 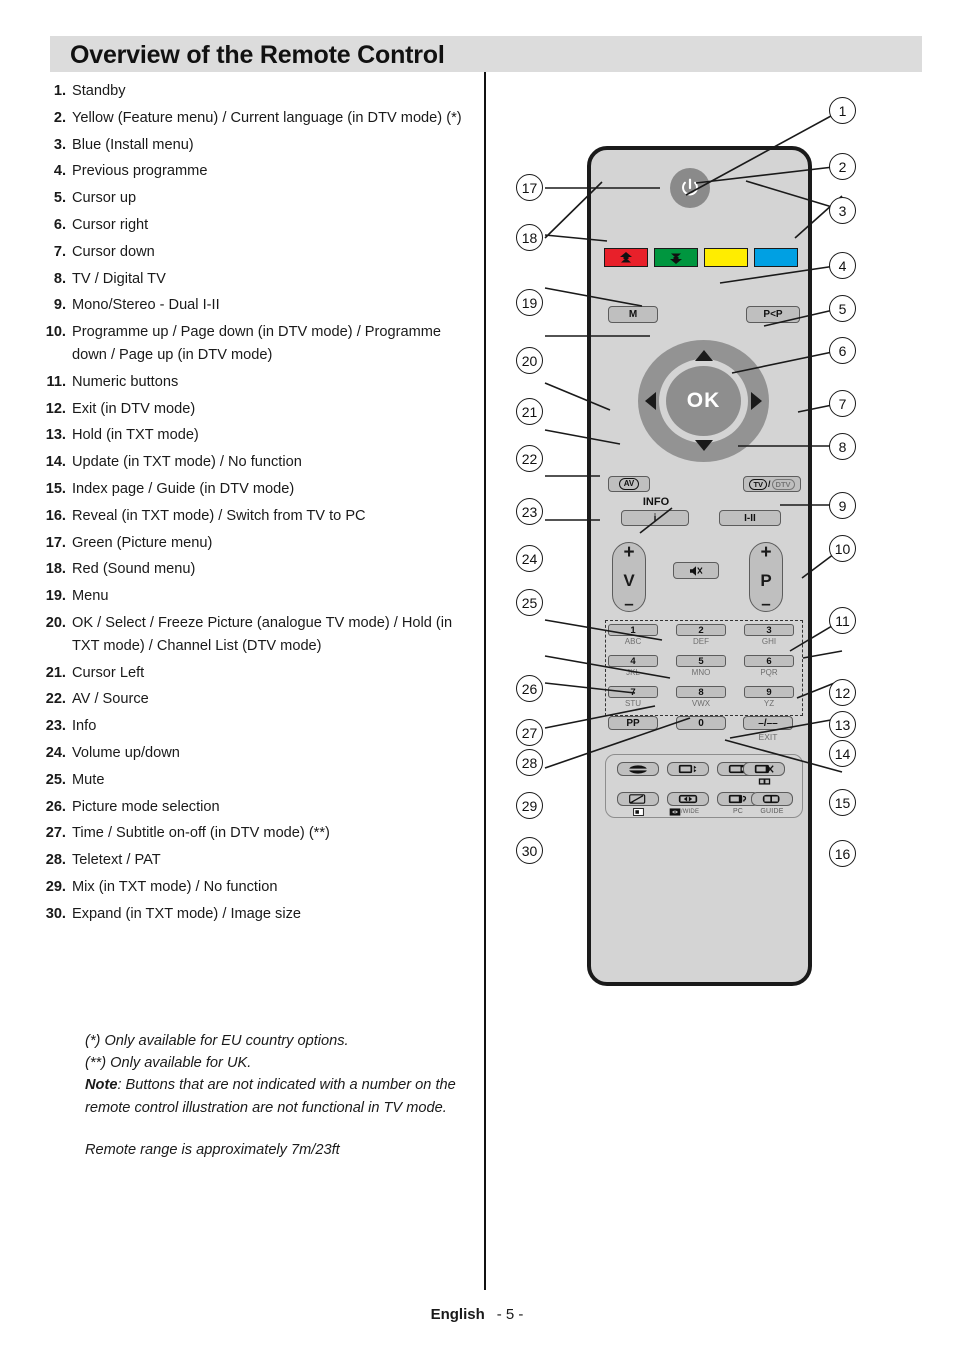 What do you see at coordinates (101, 1085) in the screenshot?
I see `note-label: Note` at bounding box center [101, 1085].